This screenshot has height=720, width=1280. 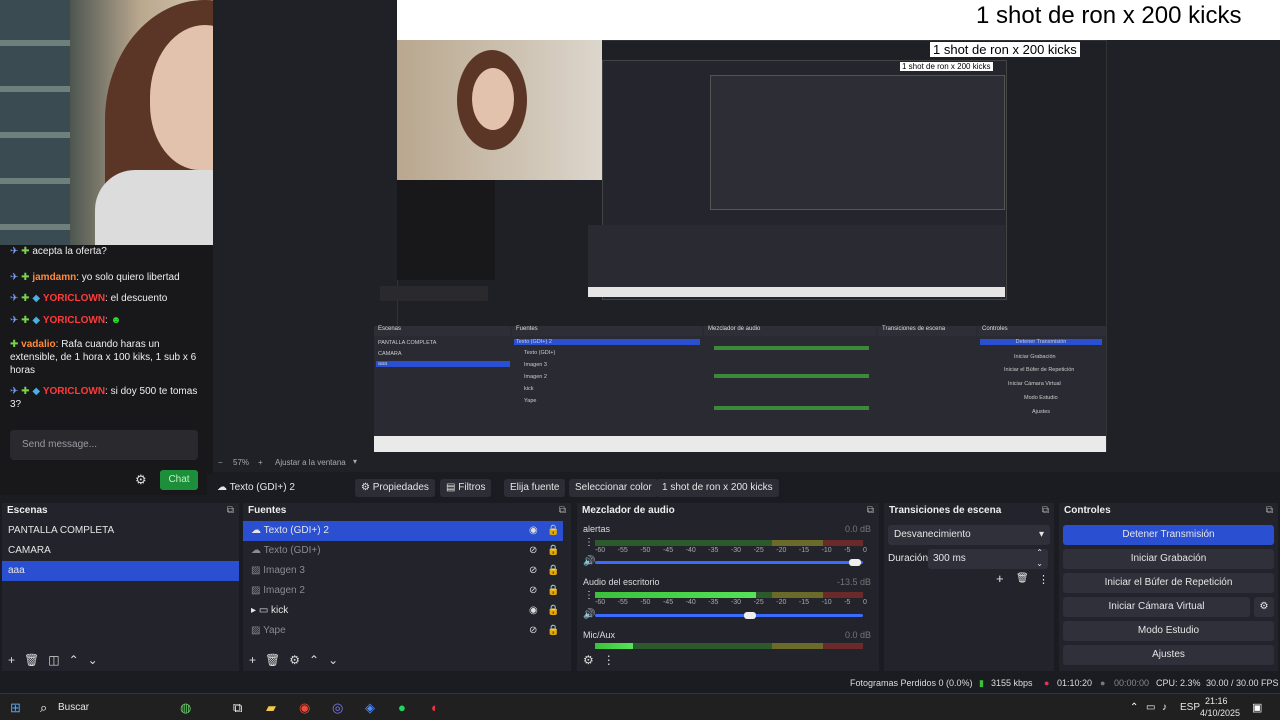 What do you see at coordinates (294, 660) in the screenshot?
I see `gear-icon: ⚙` at bounding box center [294, 660].